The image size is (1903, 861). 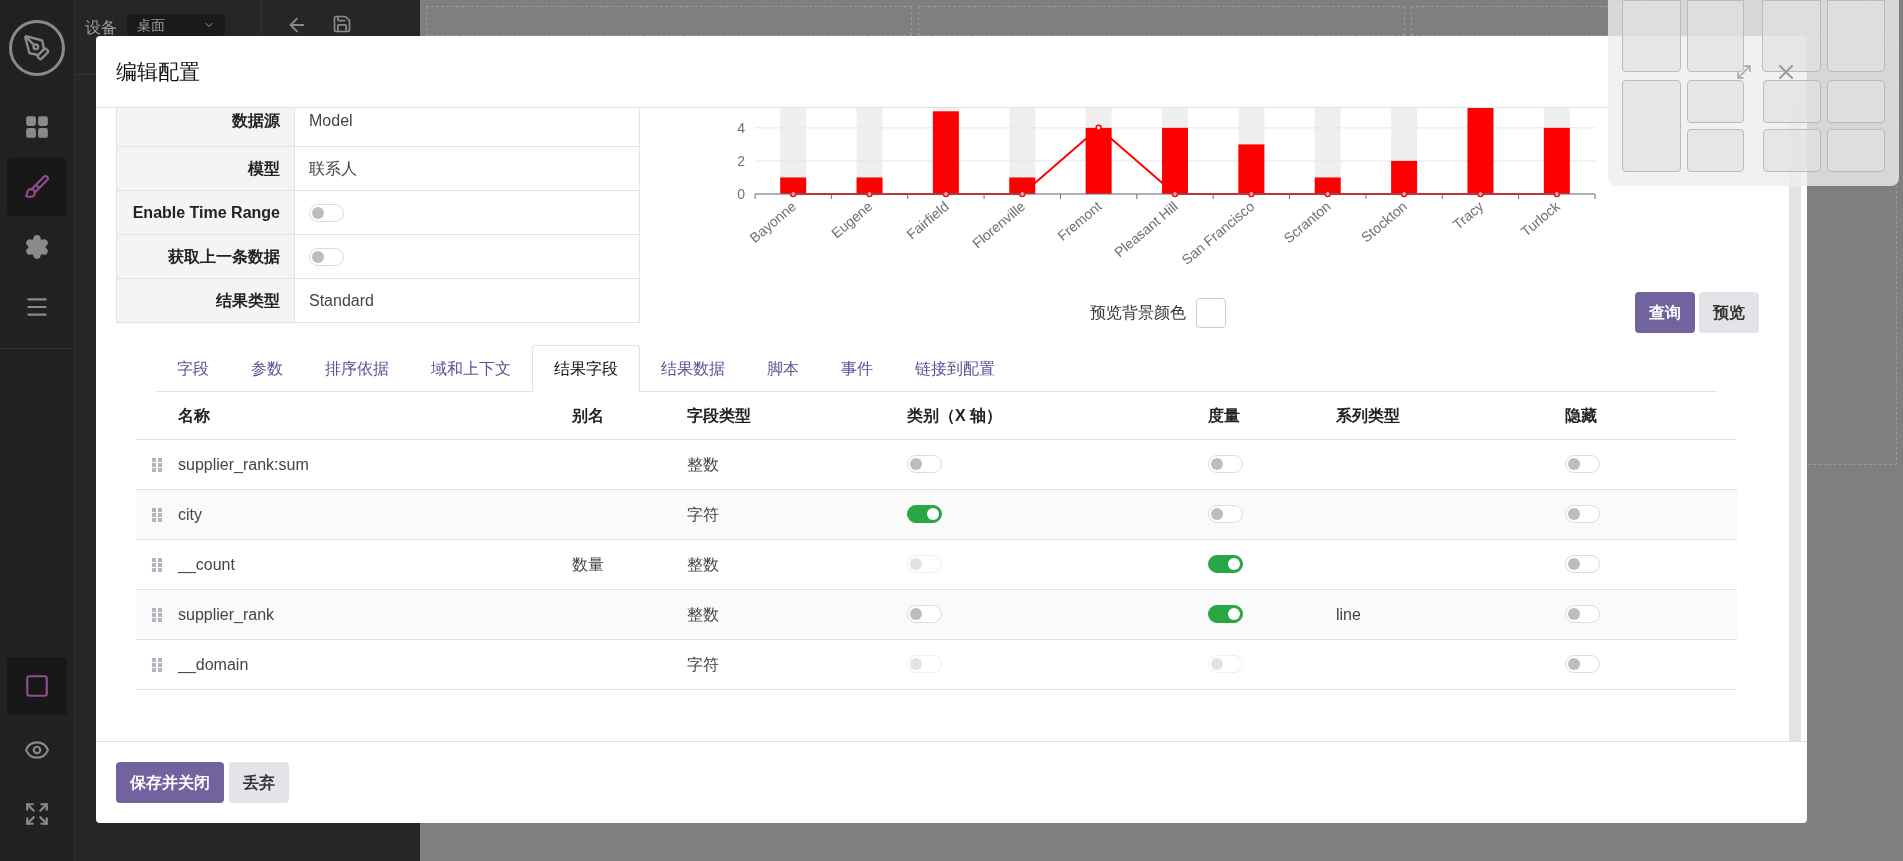 What do you see at coordinates (741, 160) in the screenshot?
I see `y-tick-label: 2` at bounding box center [741, 160].